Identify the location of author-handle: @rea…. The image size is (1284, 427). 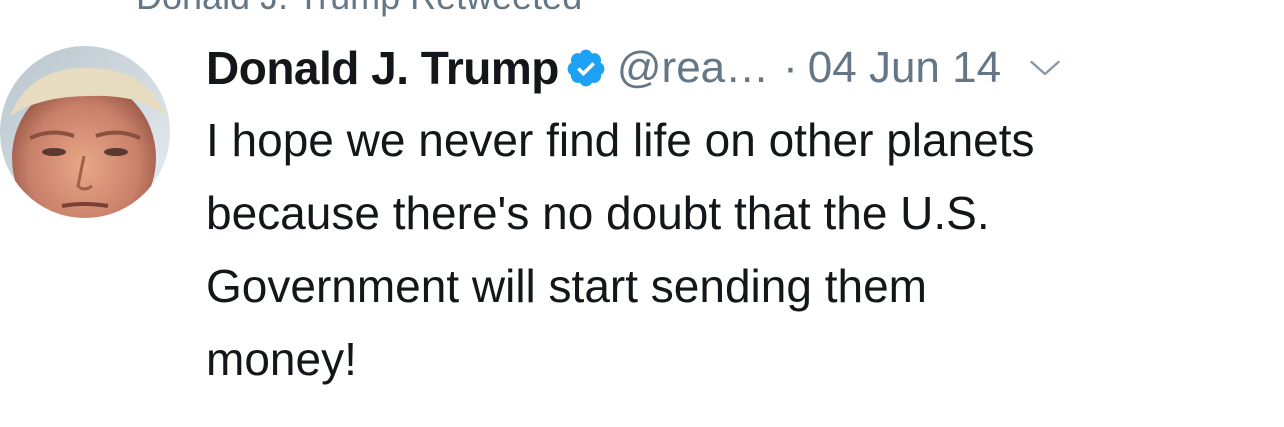
(693, 68).